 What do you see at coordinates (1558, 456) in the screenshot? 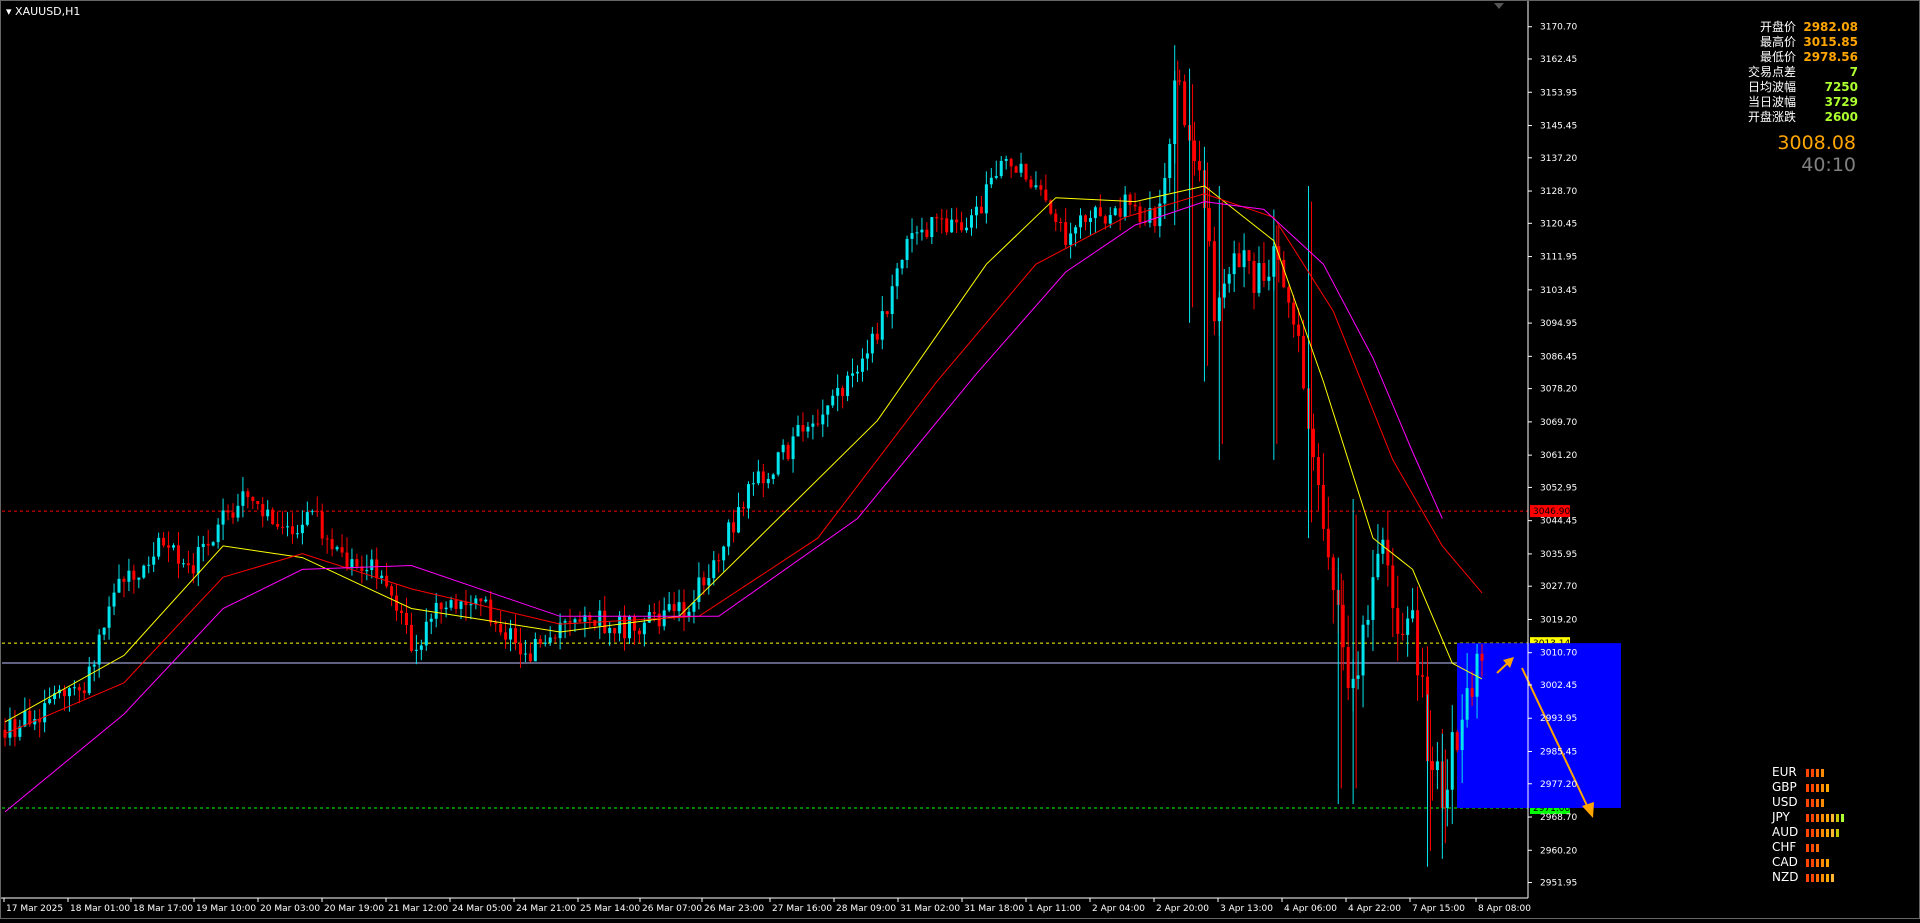
I see `price-tick-label: 3061.20` at bounding box center [1558, 456].